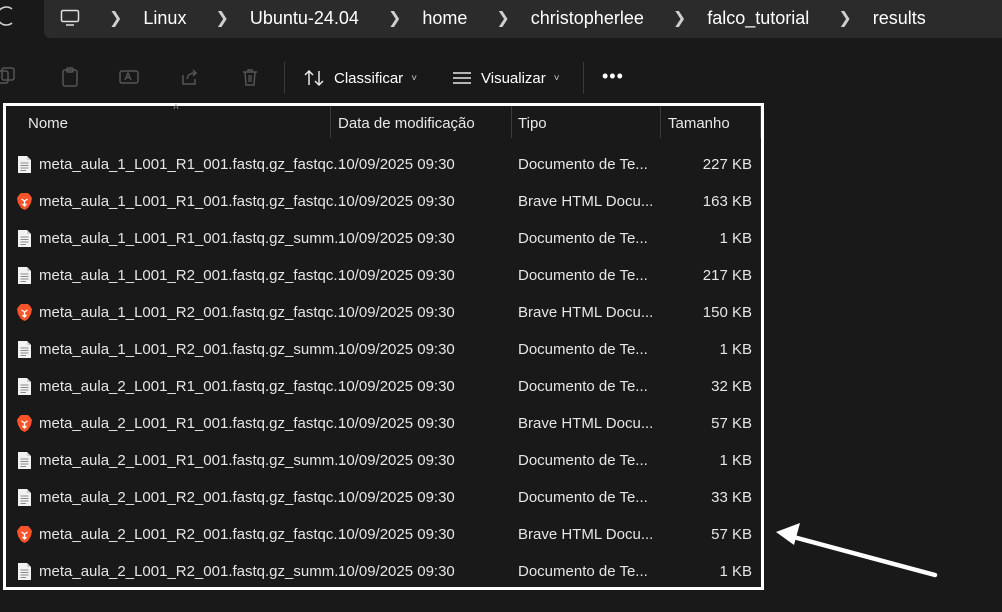 This screenshot has height=612, width=1002. What do you see at coordinates (699, 123) in the screenshot?
I see `column-header-size: Tamanho` at bounding box center [699, 123].